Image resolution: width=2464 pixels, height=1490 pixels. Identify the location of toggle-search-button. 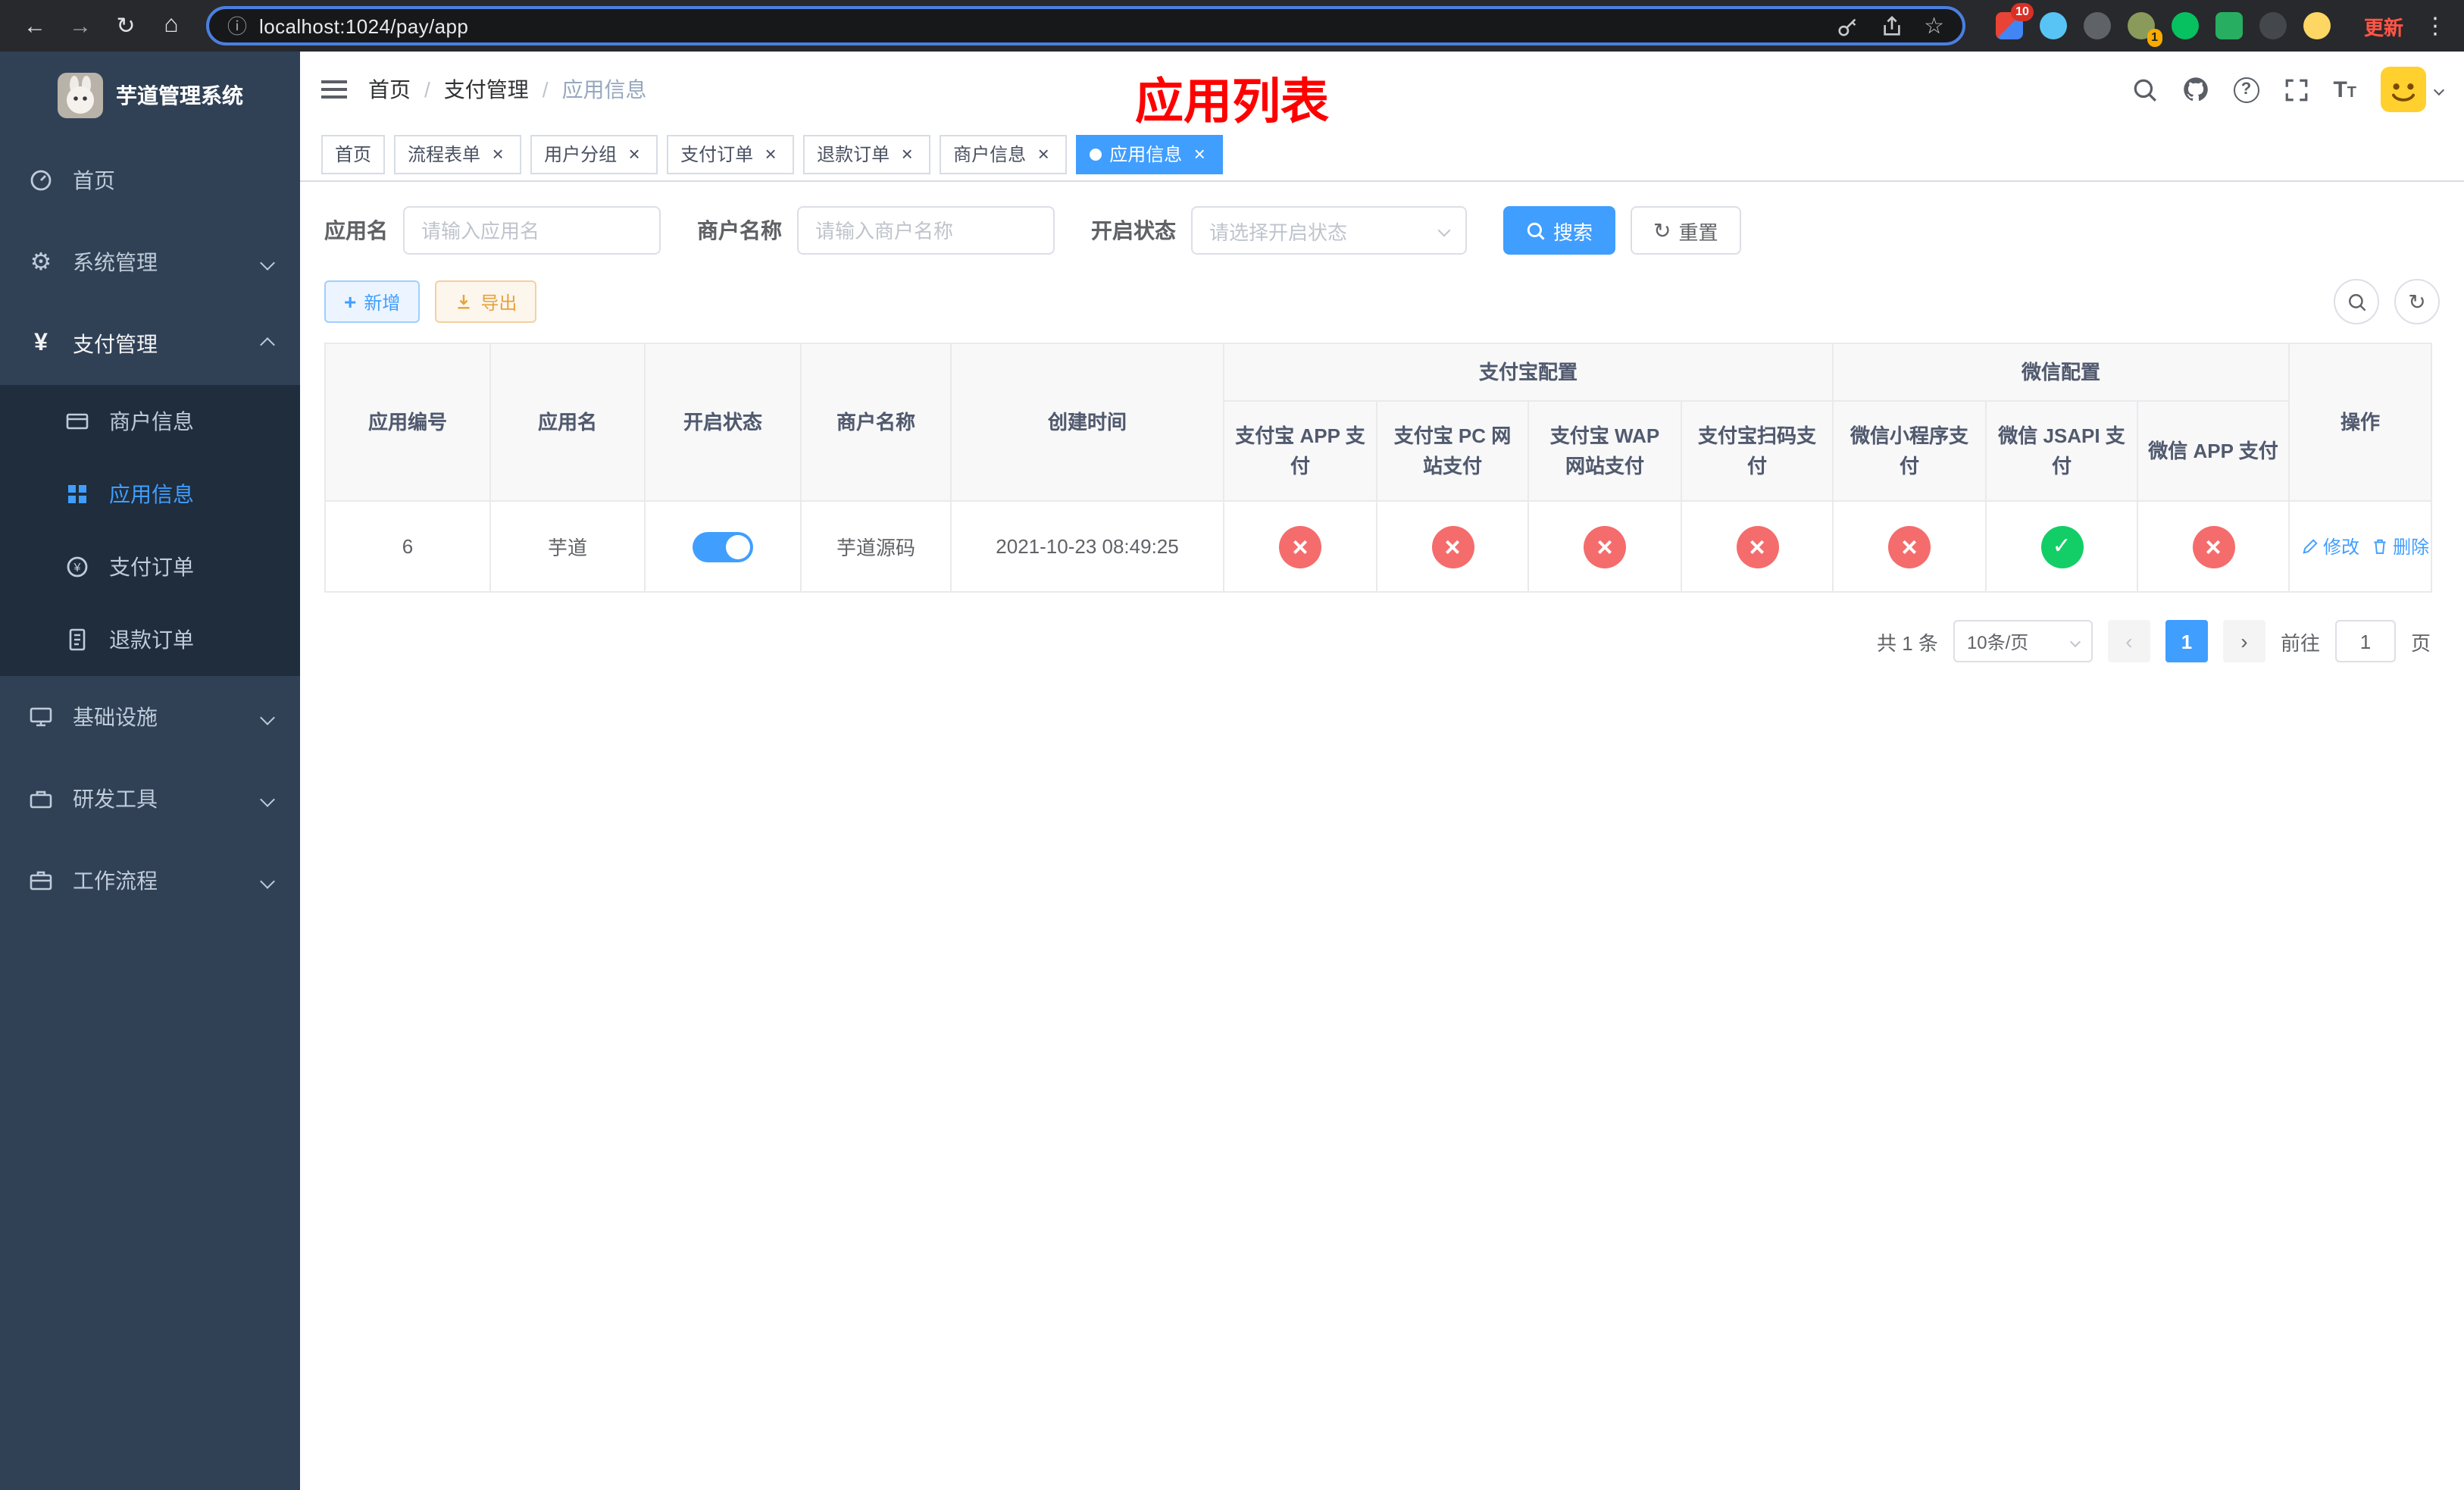
(2356, 301).